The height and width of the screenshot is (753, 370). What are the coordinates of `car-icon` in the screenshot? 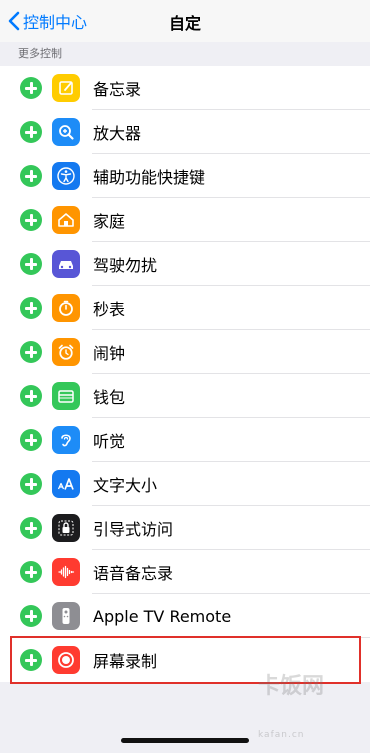 It's located at (66, 264).